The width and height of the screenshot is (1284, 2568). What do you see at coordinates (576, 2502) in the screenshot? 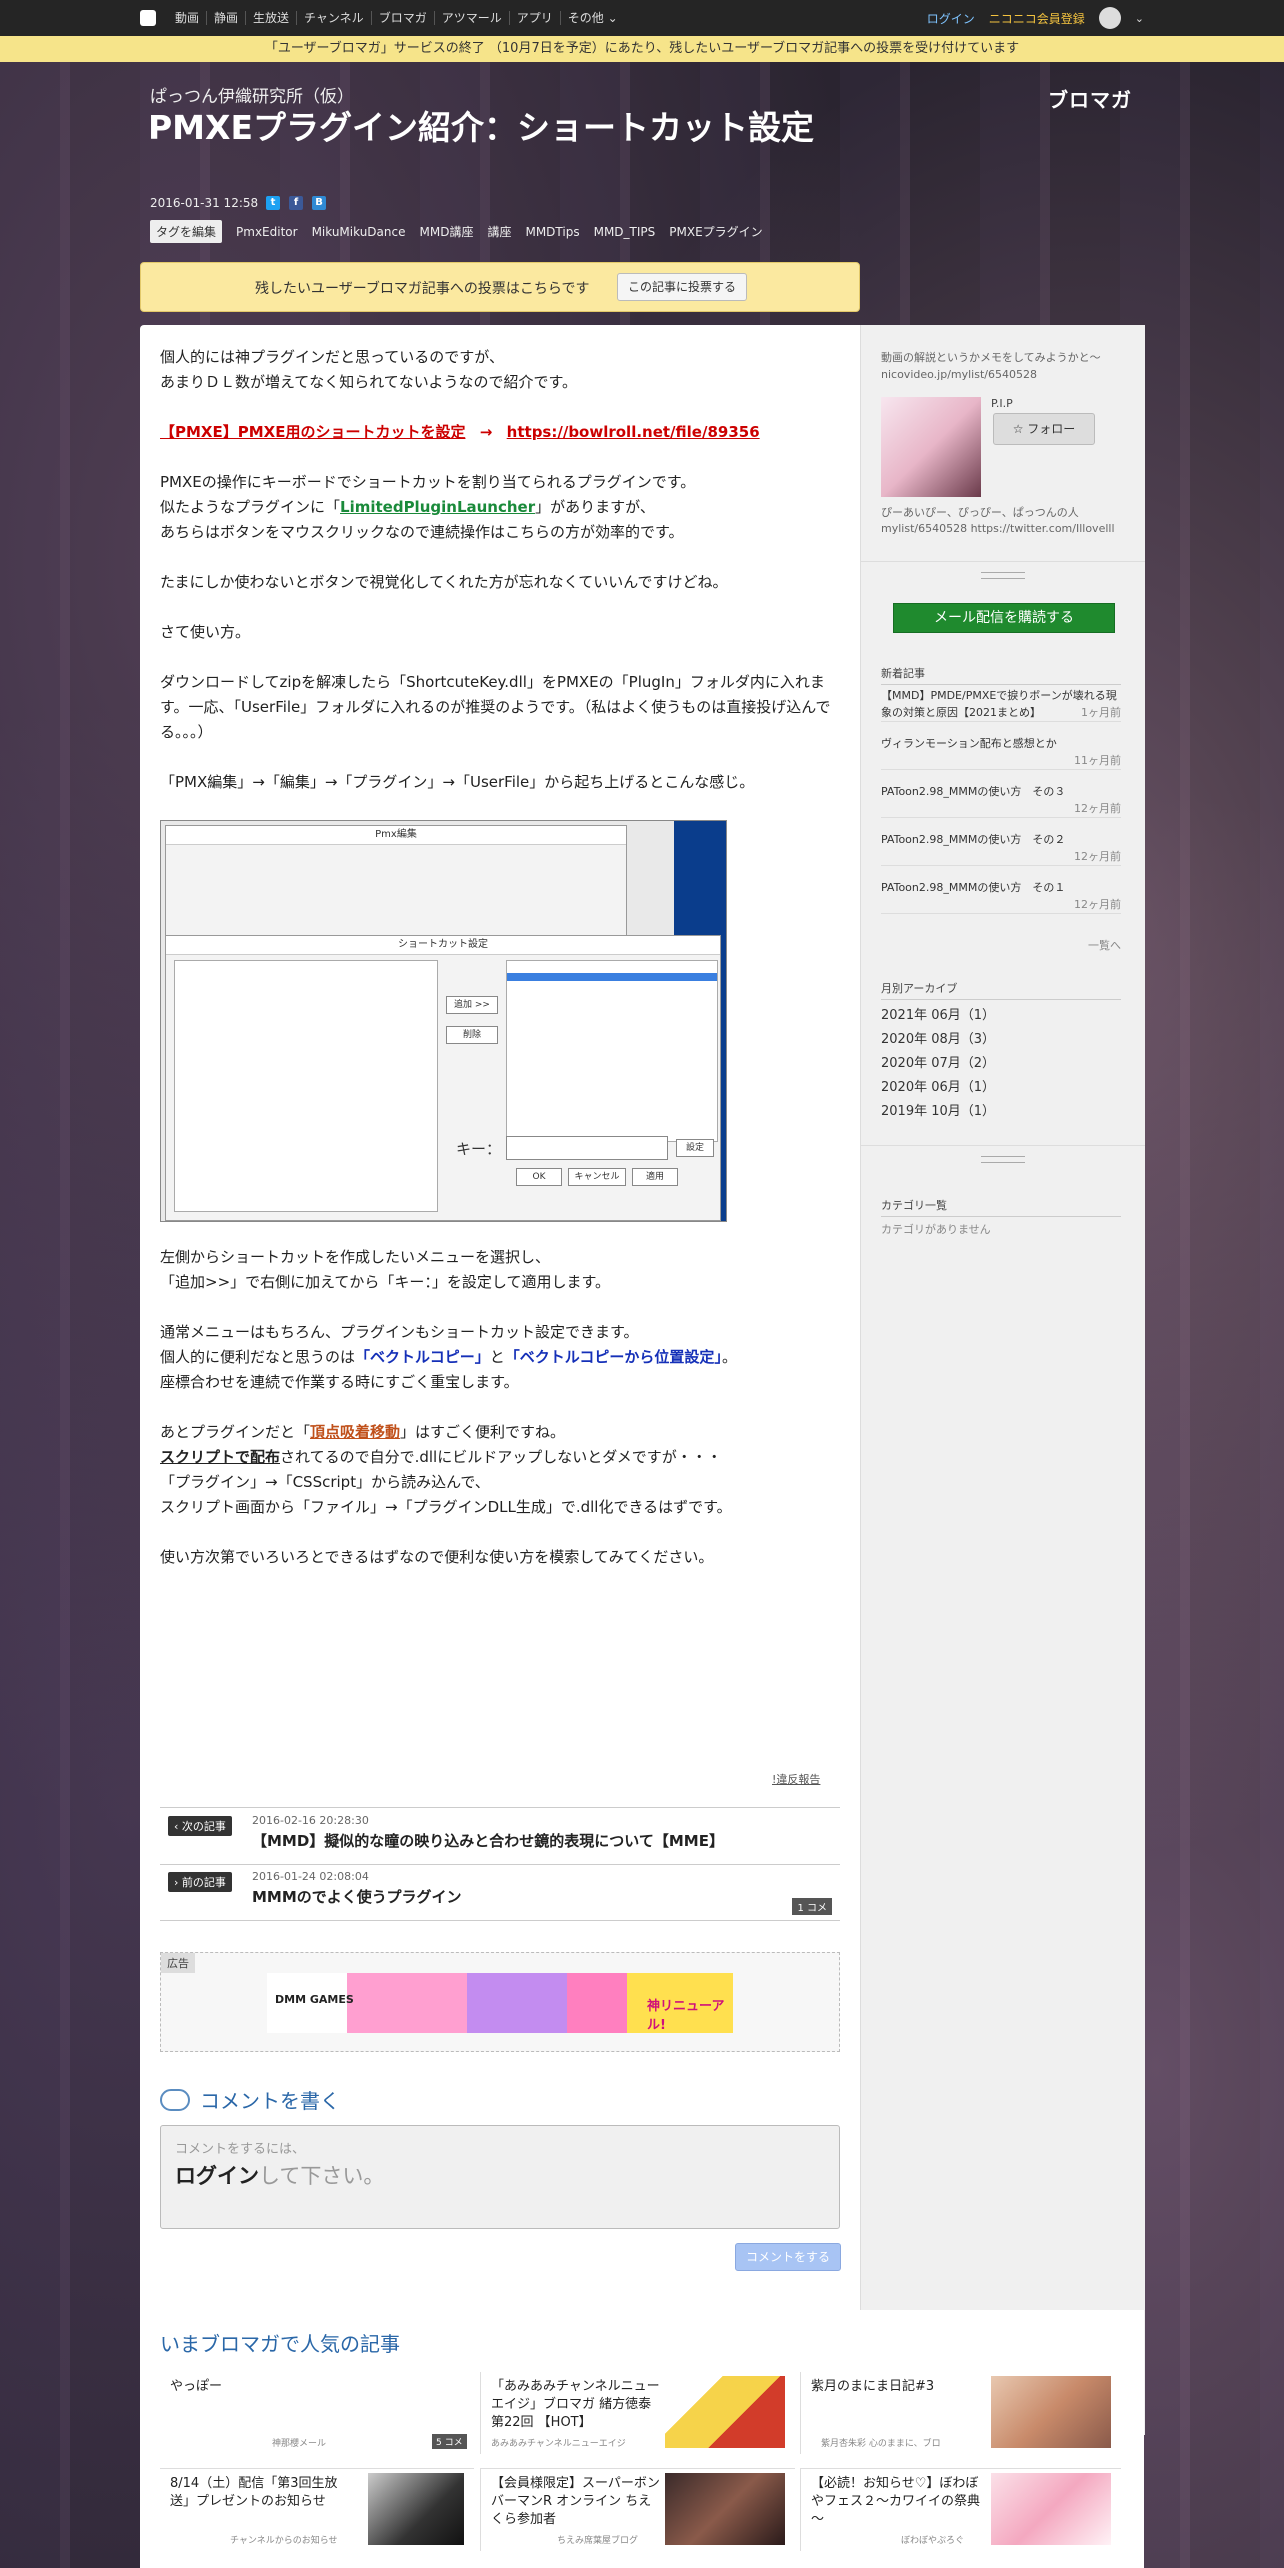
I see `popular-item-title: 【会員様限定】スーパーボンバーマンR オンライン ちえくら参加者` at bounding box center [576, 2502].